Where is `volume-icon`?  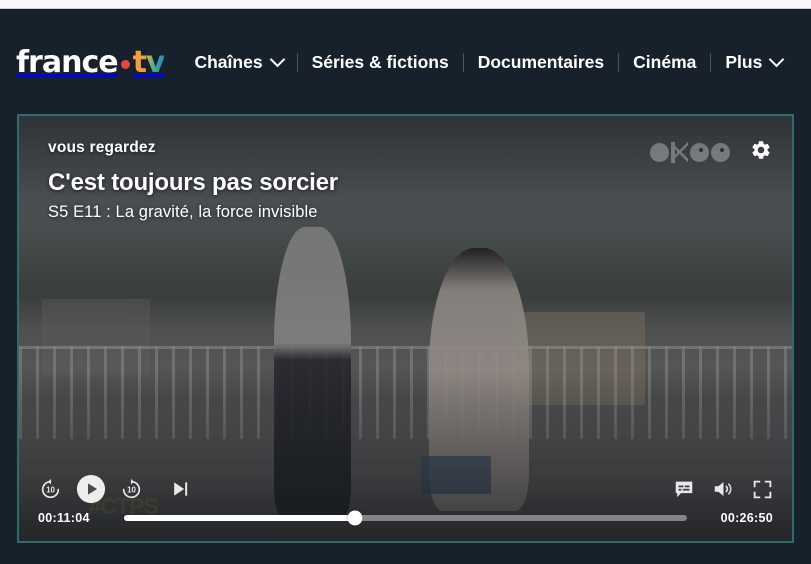 volume-icon is located at coordinates (723, 489).